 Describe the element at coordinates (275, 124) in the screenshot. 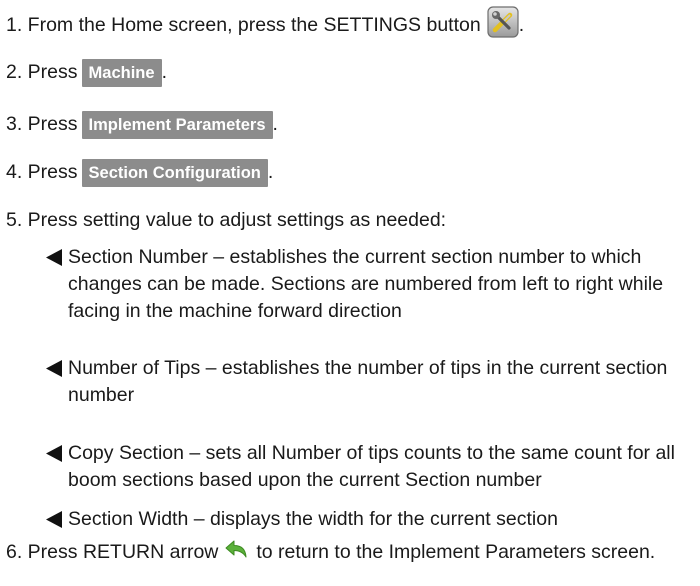

I see `step-3-end: .` at that location.